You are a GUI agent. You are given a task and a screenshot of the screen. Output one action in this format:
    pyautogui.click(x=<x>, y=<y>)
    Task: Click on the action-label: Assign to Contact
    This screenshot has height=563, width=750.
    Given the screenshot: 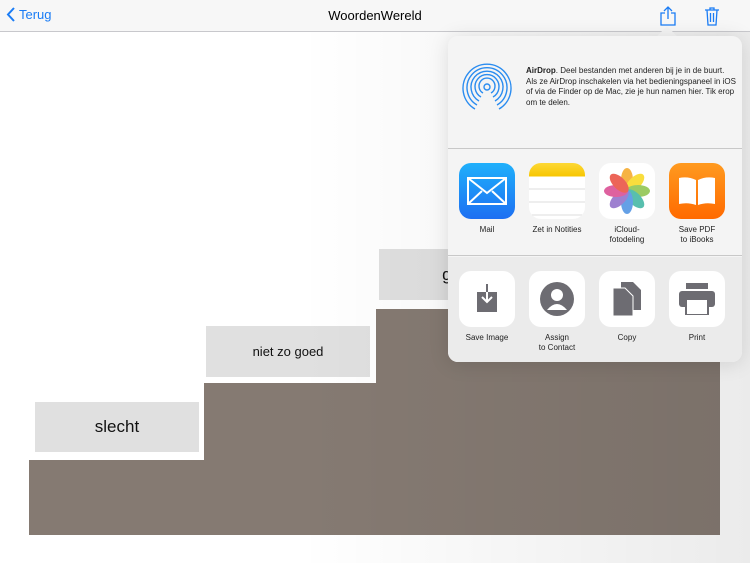 What is the action you would take?
    pyautogui.click(x=557, y=343)
    